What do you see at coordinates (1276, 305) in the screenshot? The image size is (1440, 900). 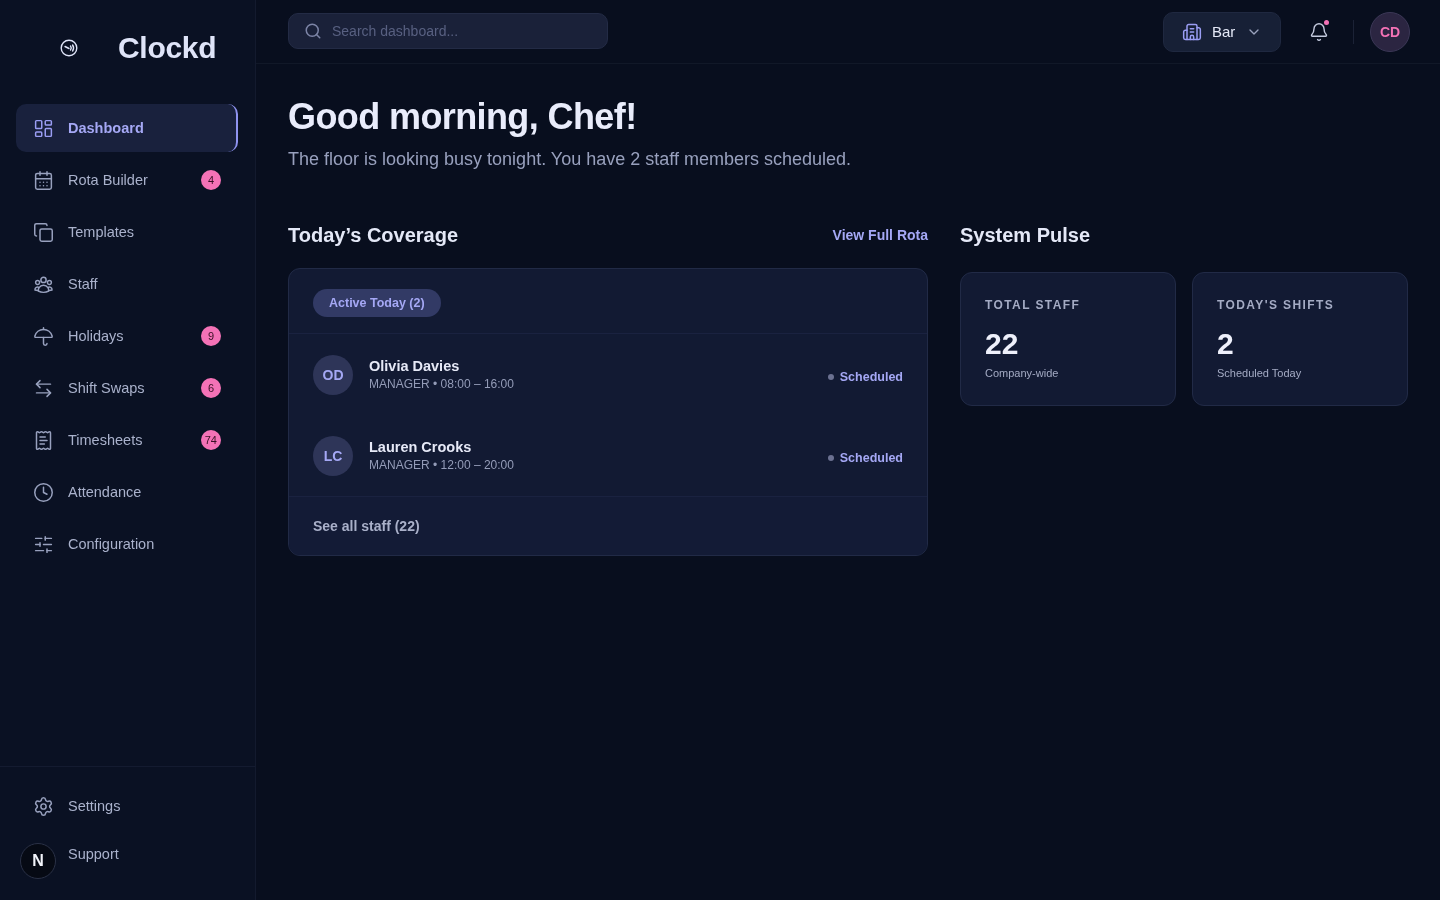 I see `stat-label: TODAY'S SHIFTS` at bounding box center [1276, 305].